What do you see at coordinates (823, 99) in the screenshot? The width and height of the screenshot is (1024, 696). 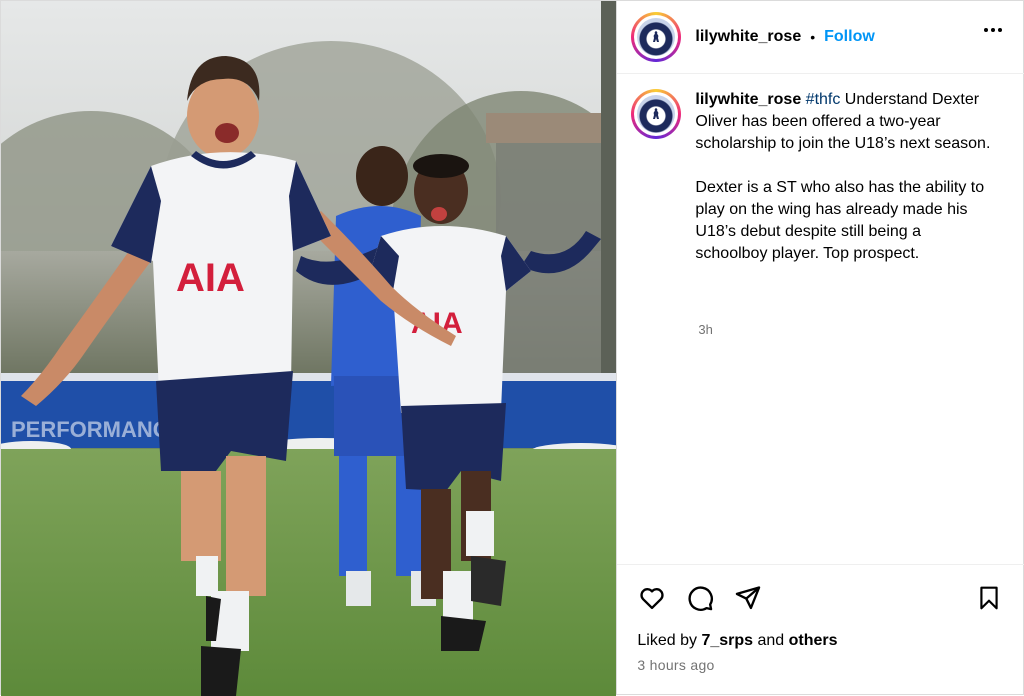 I see `hashtag-link: #thfc` at bounding box center [823, 99].